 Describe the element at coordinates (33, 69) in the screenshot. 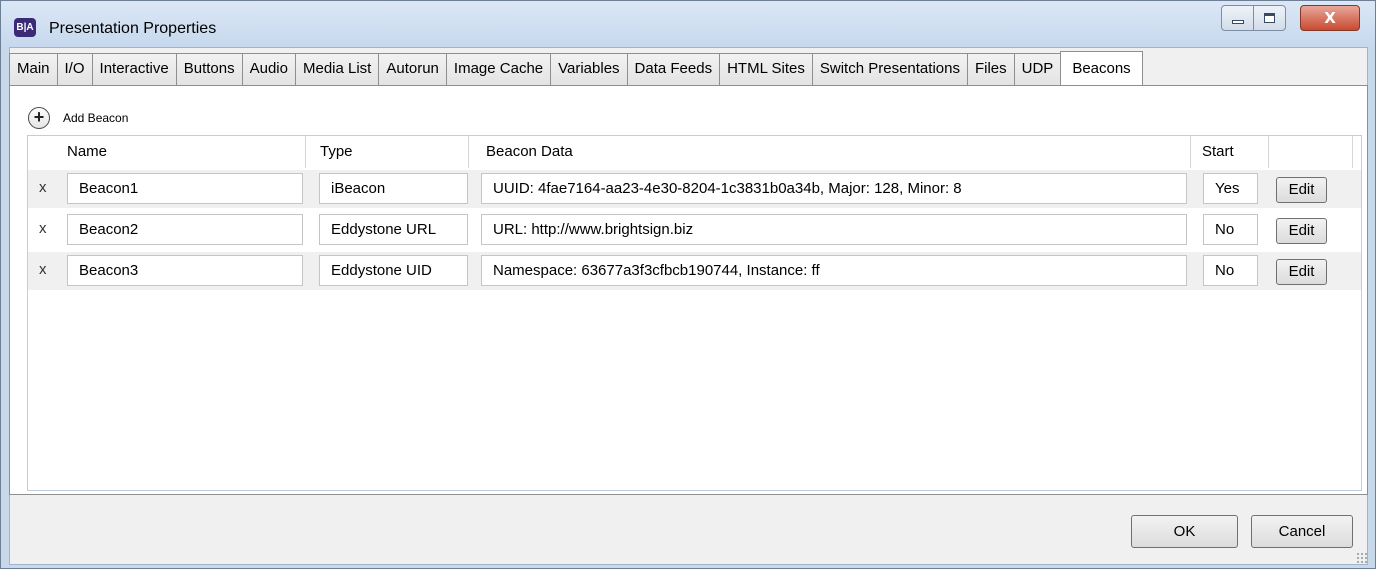

I see `tab-main: Main` at that location.